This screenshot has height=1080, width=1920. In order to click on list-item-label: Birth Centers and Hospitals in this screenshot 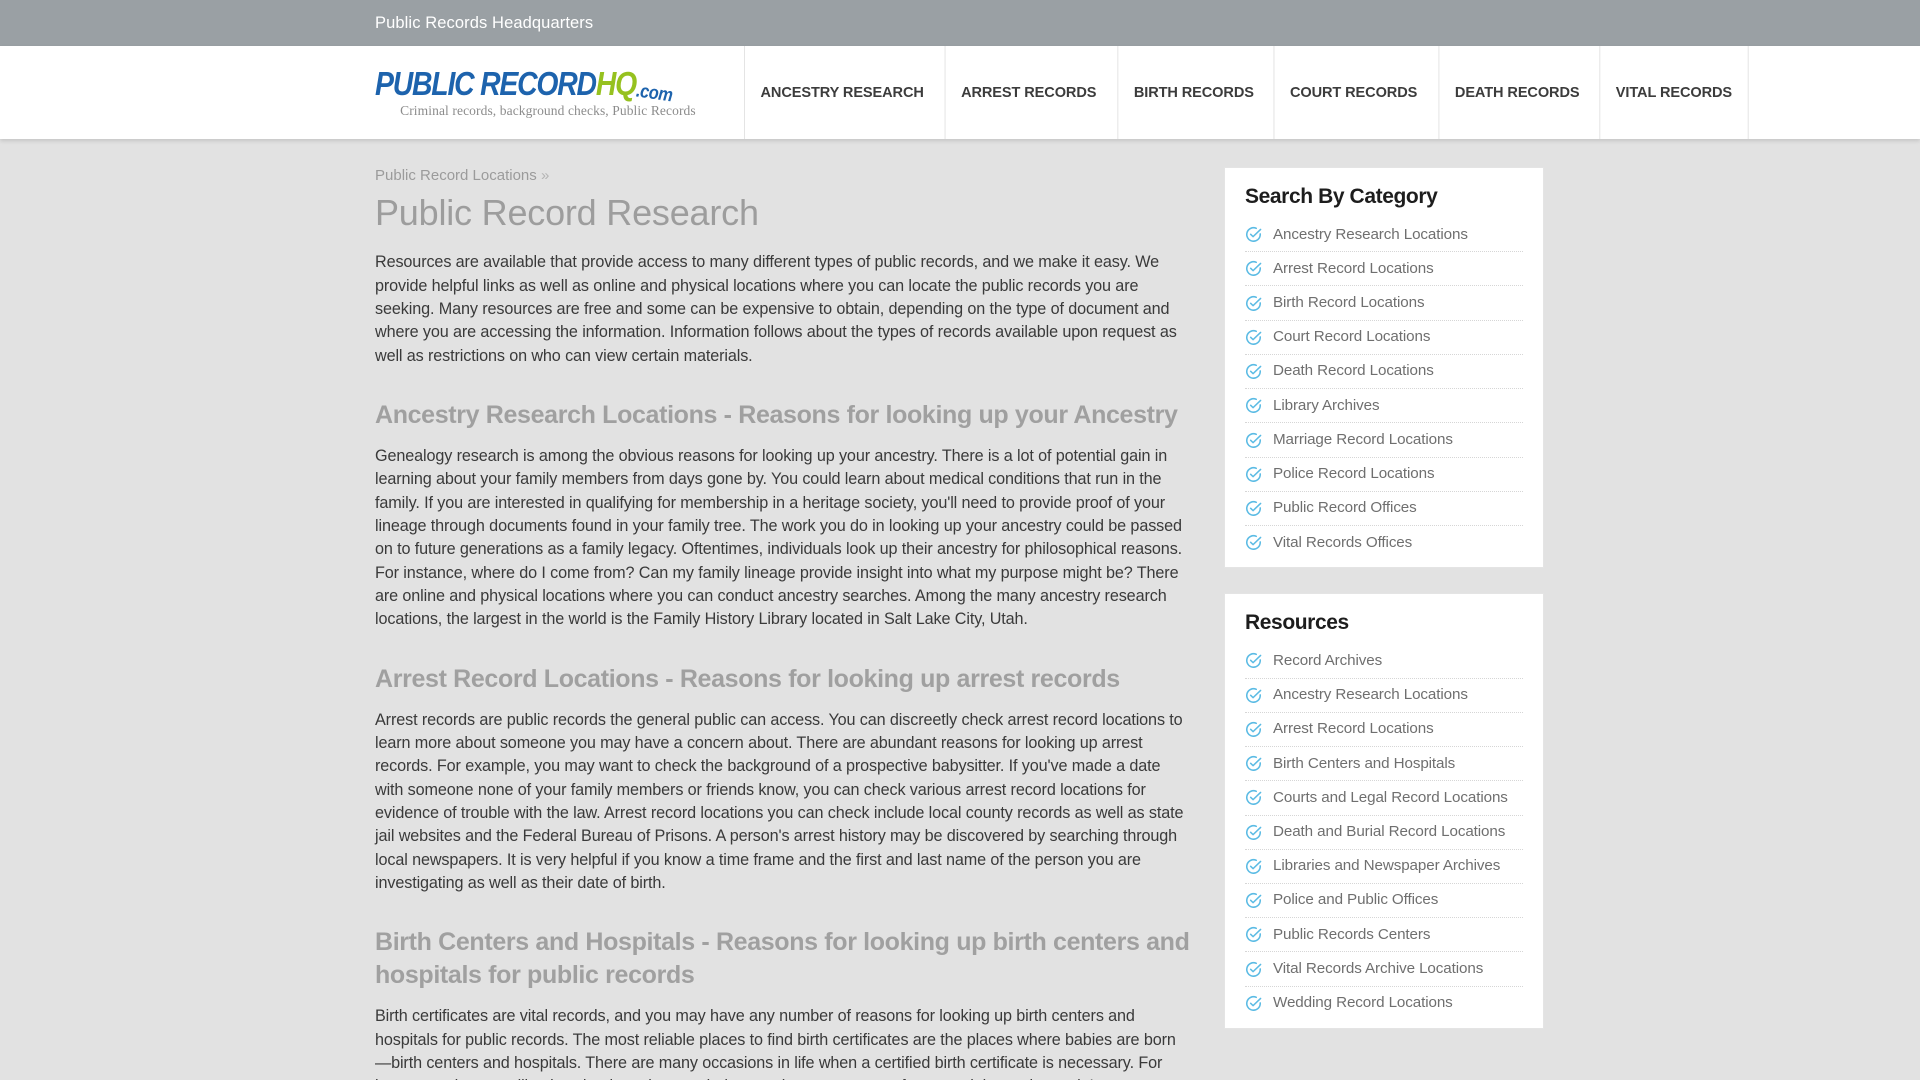, I will do `click(1364, 763)`.